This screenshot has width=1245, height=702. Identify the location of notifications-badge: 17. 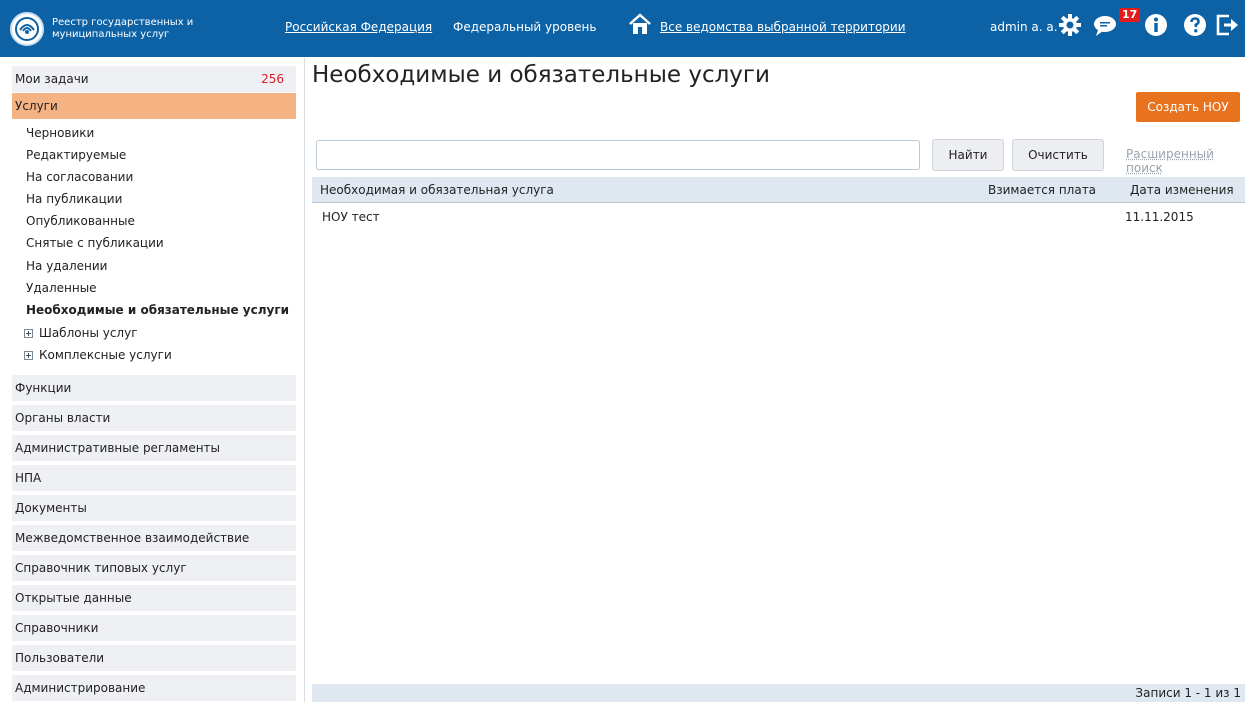
(1130, 15).